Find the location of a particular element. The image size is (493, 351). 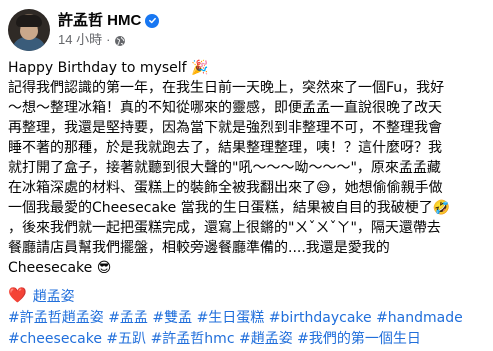

globe-icon is located at coordinates (120, 40).